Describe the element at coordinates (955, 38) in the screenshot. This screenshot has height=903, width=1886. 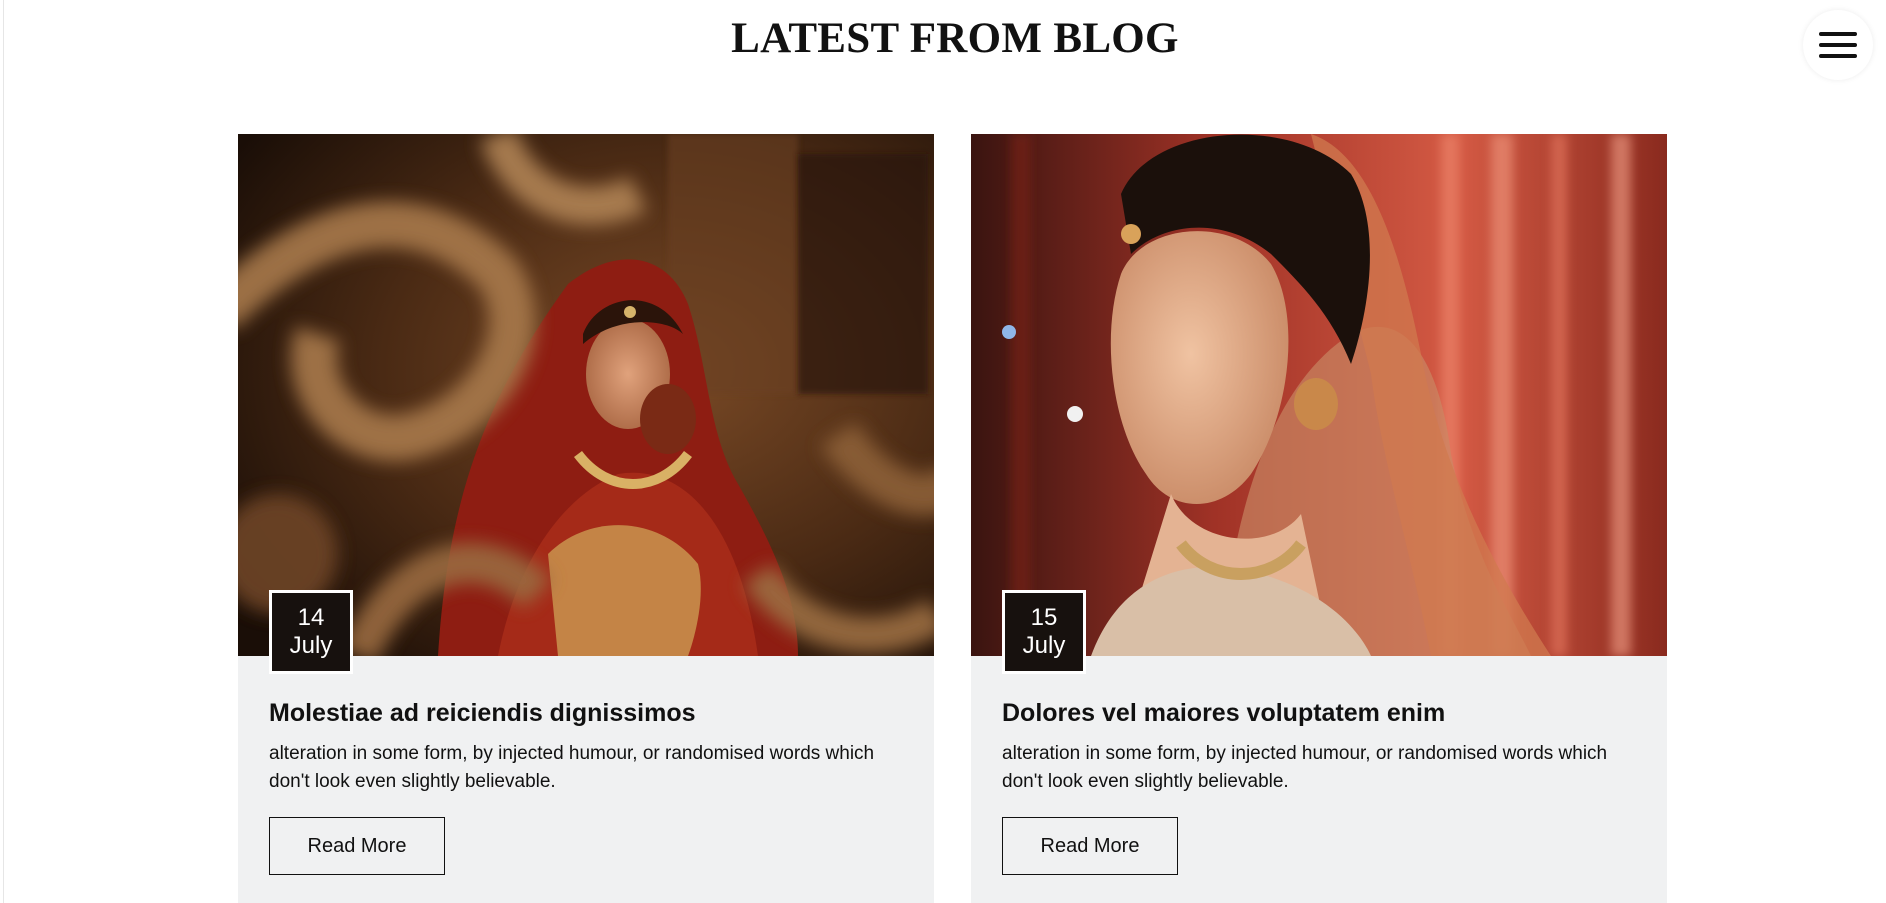
I see `section-title-text: LATEST FROM BLOG` at that location.